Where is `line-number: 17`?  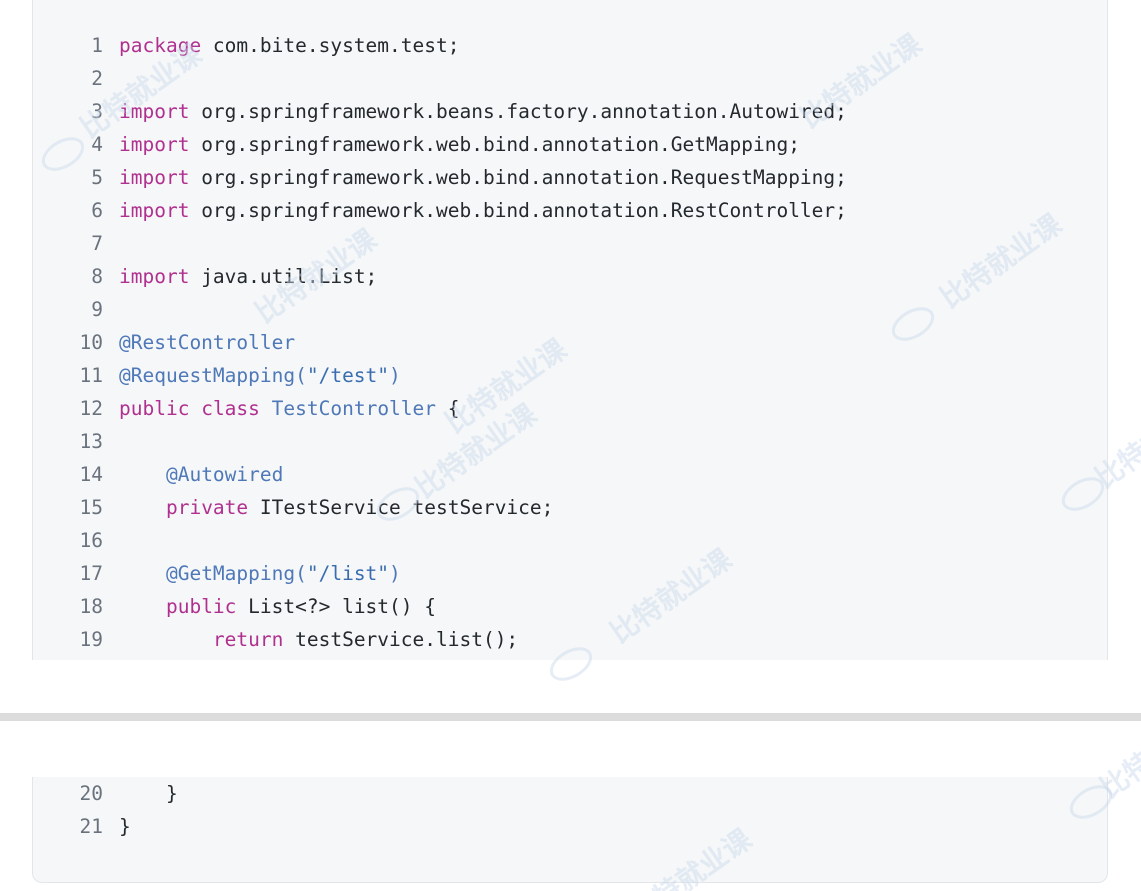 line-number: 17 is located at coordinates (91, 573).